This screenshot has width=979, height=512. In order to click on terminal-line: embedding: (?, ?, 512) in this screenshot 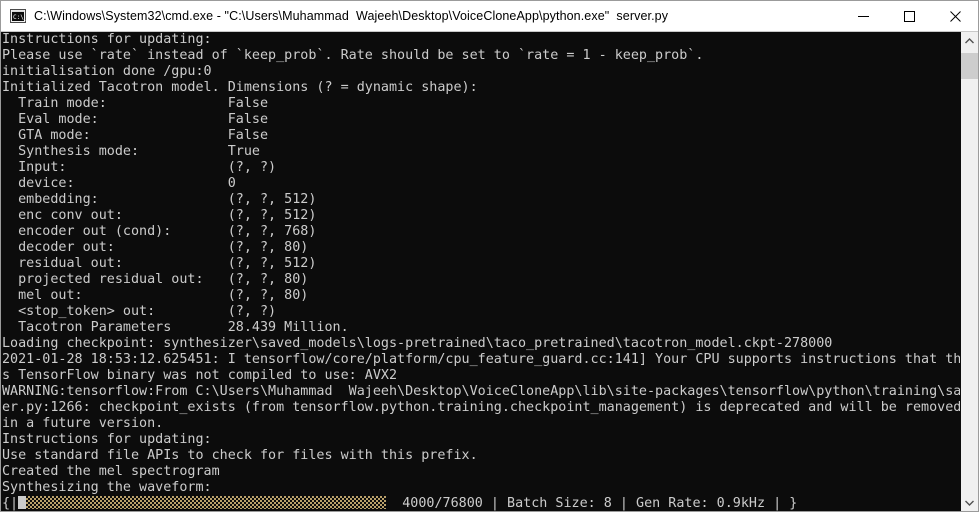, I will do `click(159, 199)`.